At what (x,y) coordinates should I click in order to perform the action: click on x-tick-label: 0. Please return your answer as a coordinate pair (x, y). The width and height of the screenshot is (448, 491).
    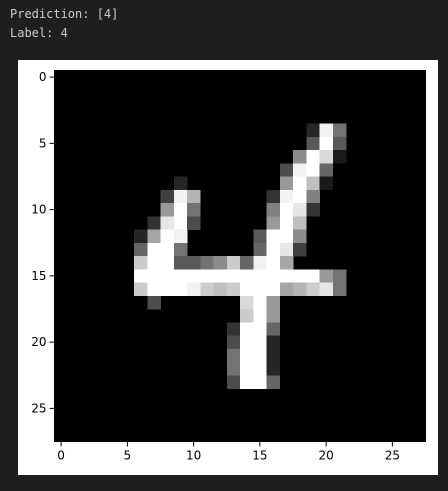
    Looking at the image, I should click on (61, 456).